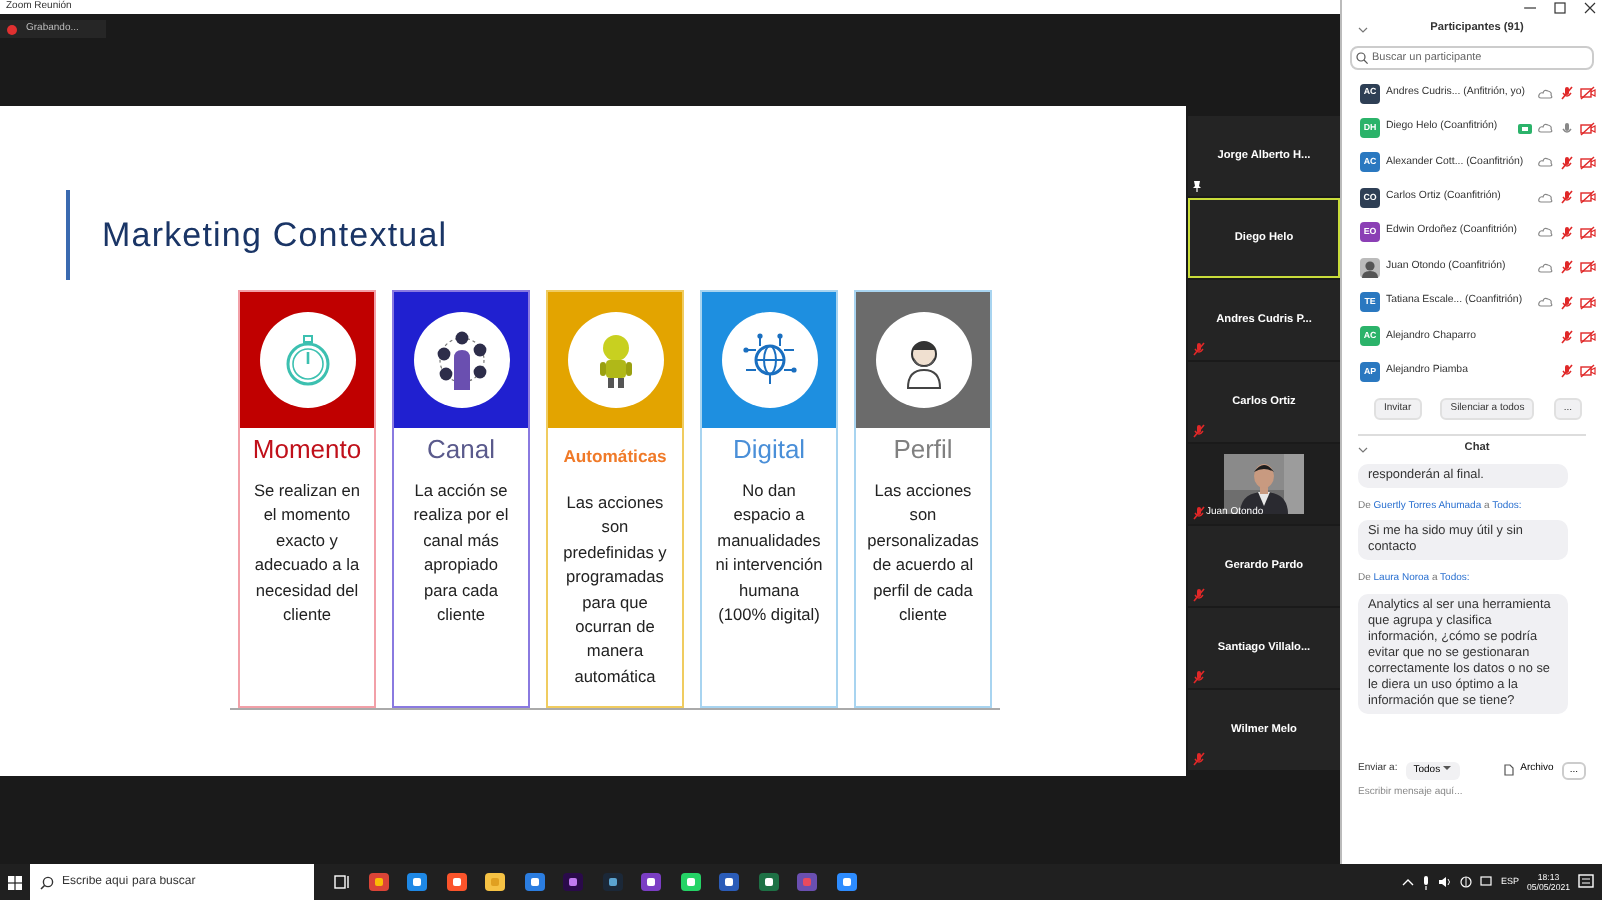 The image size is (1602, 900). What do you see at coordinates (615, 457) in the screenshot?
I see `card-title: Automáticas` at bounding box center [615, 457].